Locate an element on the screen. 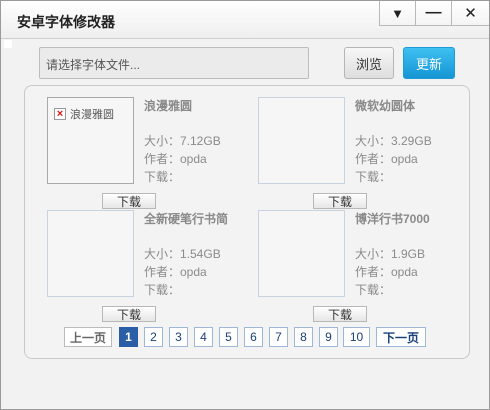 This screenshot has height=410, width=490. page-button-9: 9 is located at coordinates (328, 337).